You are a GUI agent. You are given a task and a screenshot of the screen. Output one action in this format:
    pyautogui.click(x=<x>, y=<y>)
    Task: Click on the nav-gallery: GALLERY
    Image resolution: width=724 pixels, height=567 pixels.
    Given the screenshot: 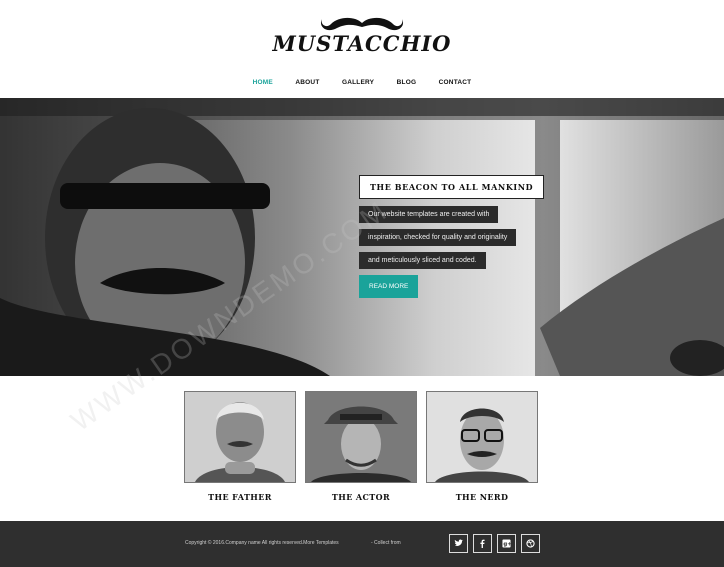 What is the action you would take?
    pyautogui.click(x=358, y=82)
    